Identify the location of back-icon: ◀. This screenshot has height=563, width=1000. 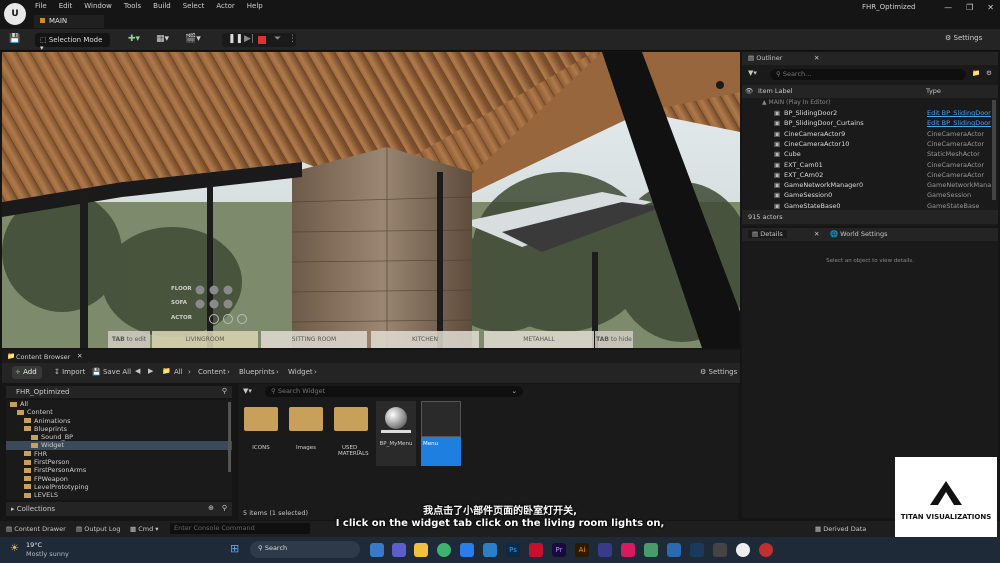
(137, 371).